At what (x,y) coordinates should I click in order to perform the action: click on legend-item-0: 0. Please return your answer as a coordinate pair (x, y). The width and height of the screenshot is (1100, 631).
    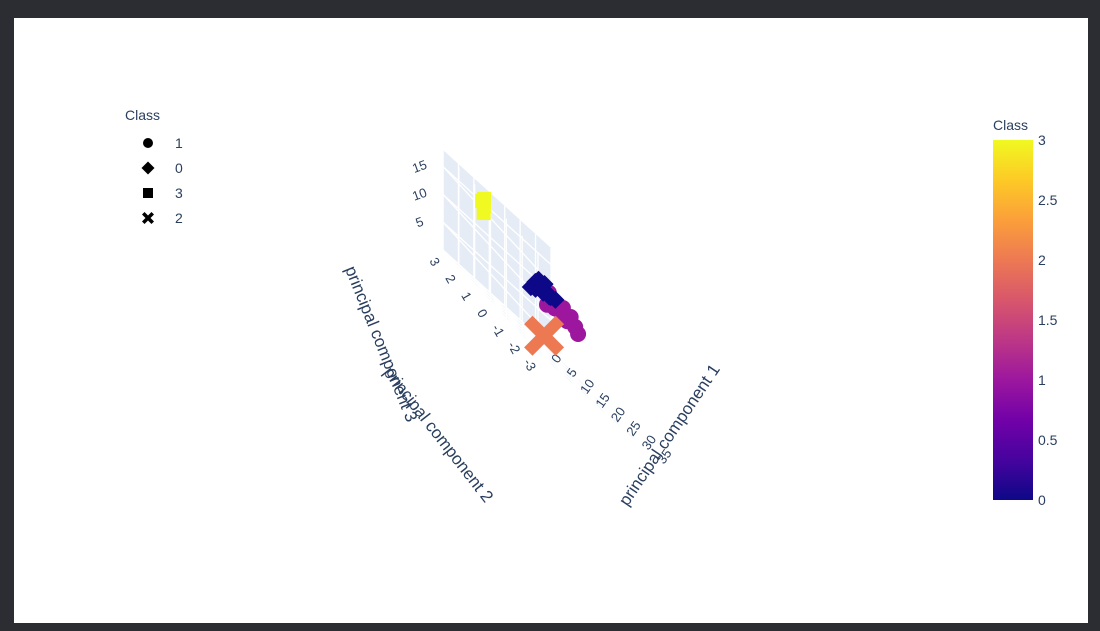
    Looking at the image, I should click on (162, 168).